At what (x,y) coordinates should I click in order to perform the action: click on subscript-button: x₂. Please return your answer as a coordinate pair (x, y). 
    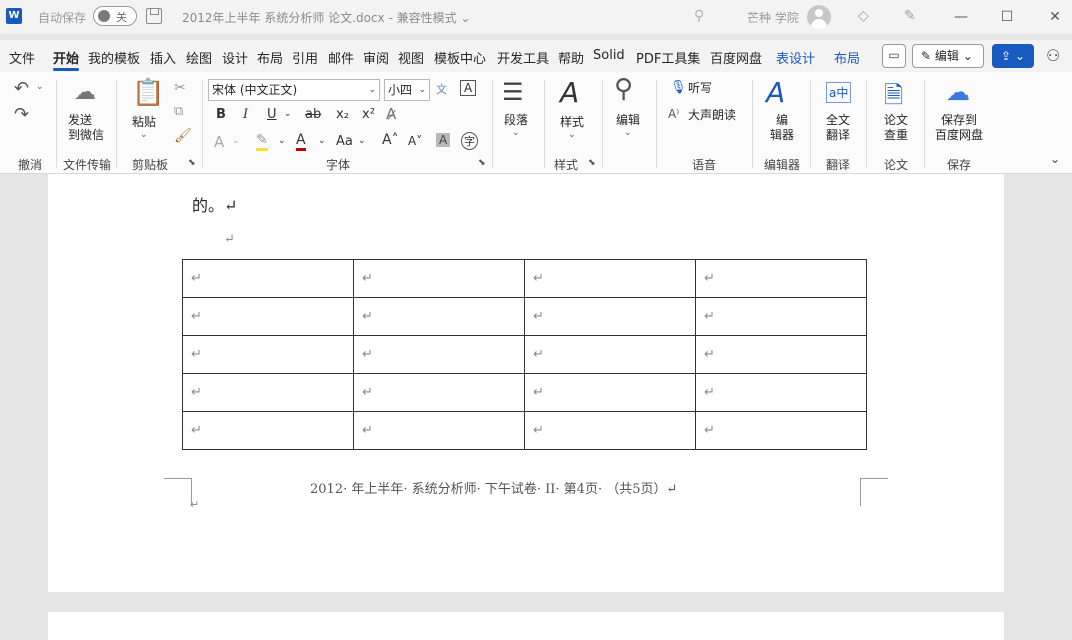
    Looking at the image, I should click on (342, 114).